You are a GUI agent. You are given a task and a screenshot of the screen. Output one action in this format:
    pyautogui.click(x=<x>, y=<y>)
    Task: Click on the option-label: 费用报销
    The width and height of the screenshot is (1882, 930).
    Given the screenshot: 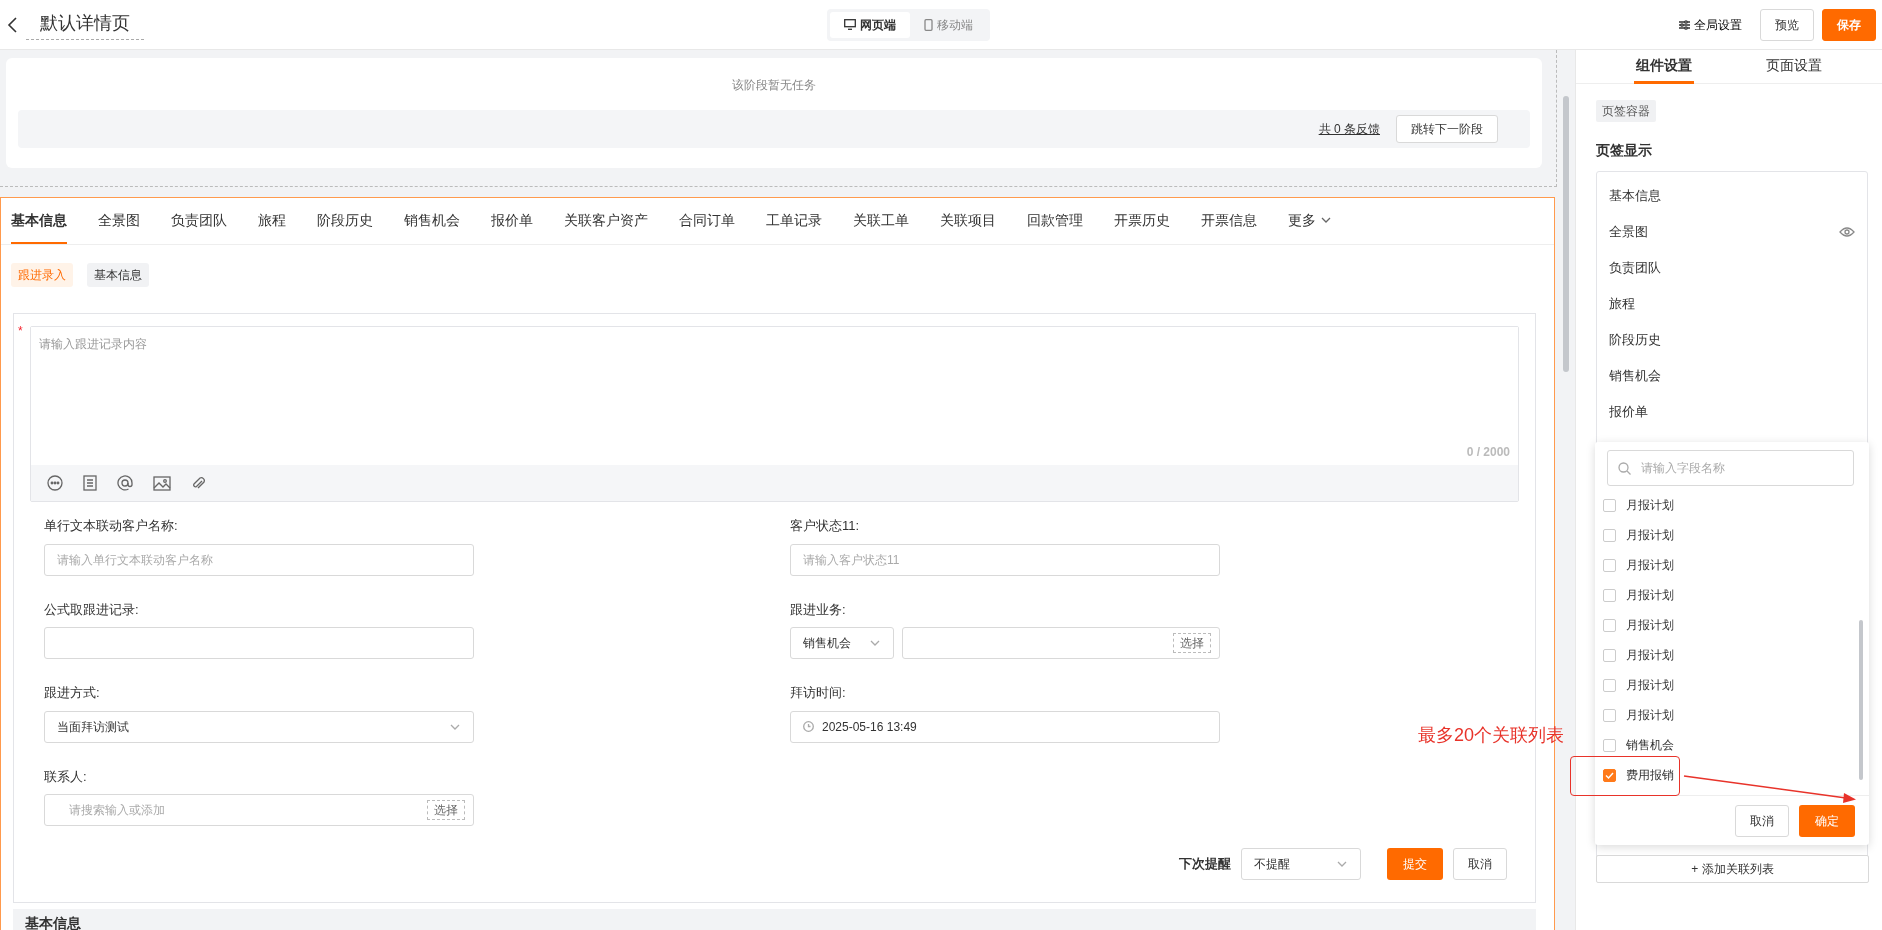 What is the action you would take?
    pyautogui.click(x=1650, y=775)
    